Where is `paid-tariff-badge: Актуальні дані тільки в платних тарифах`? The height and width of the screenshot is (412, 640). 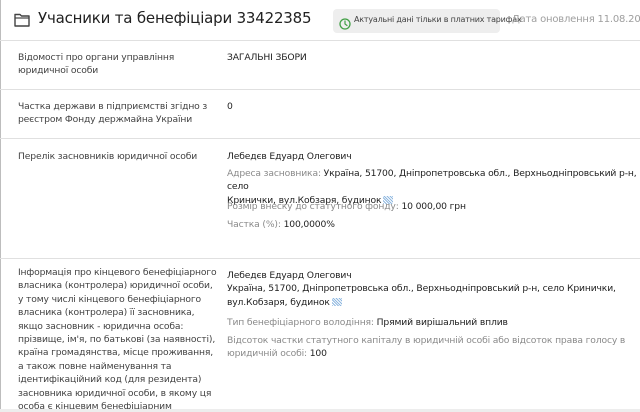
paid-tariff-badge: Актуальні дані тільки в платних тарифах is located at coordinates (427, 21).